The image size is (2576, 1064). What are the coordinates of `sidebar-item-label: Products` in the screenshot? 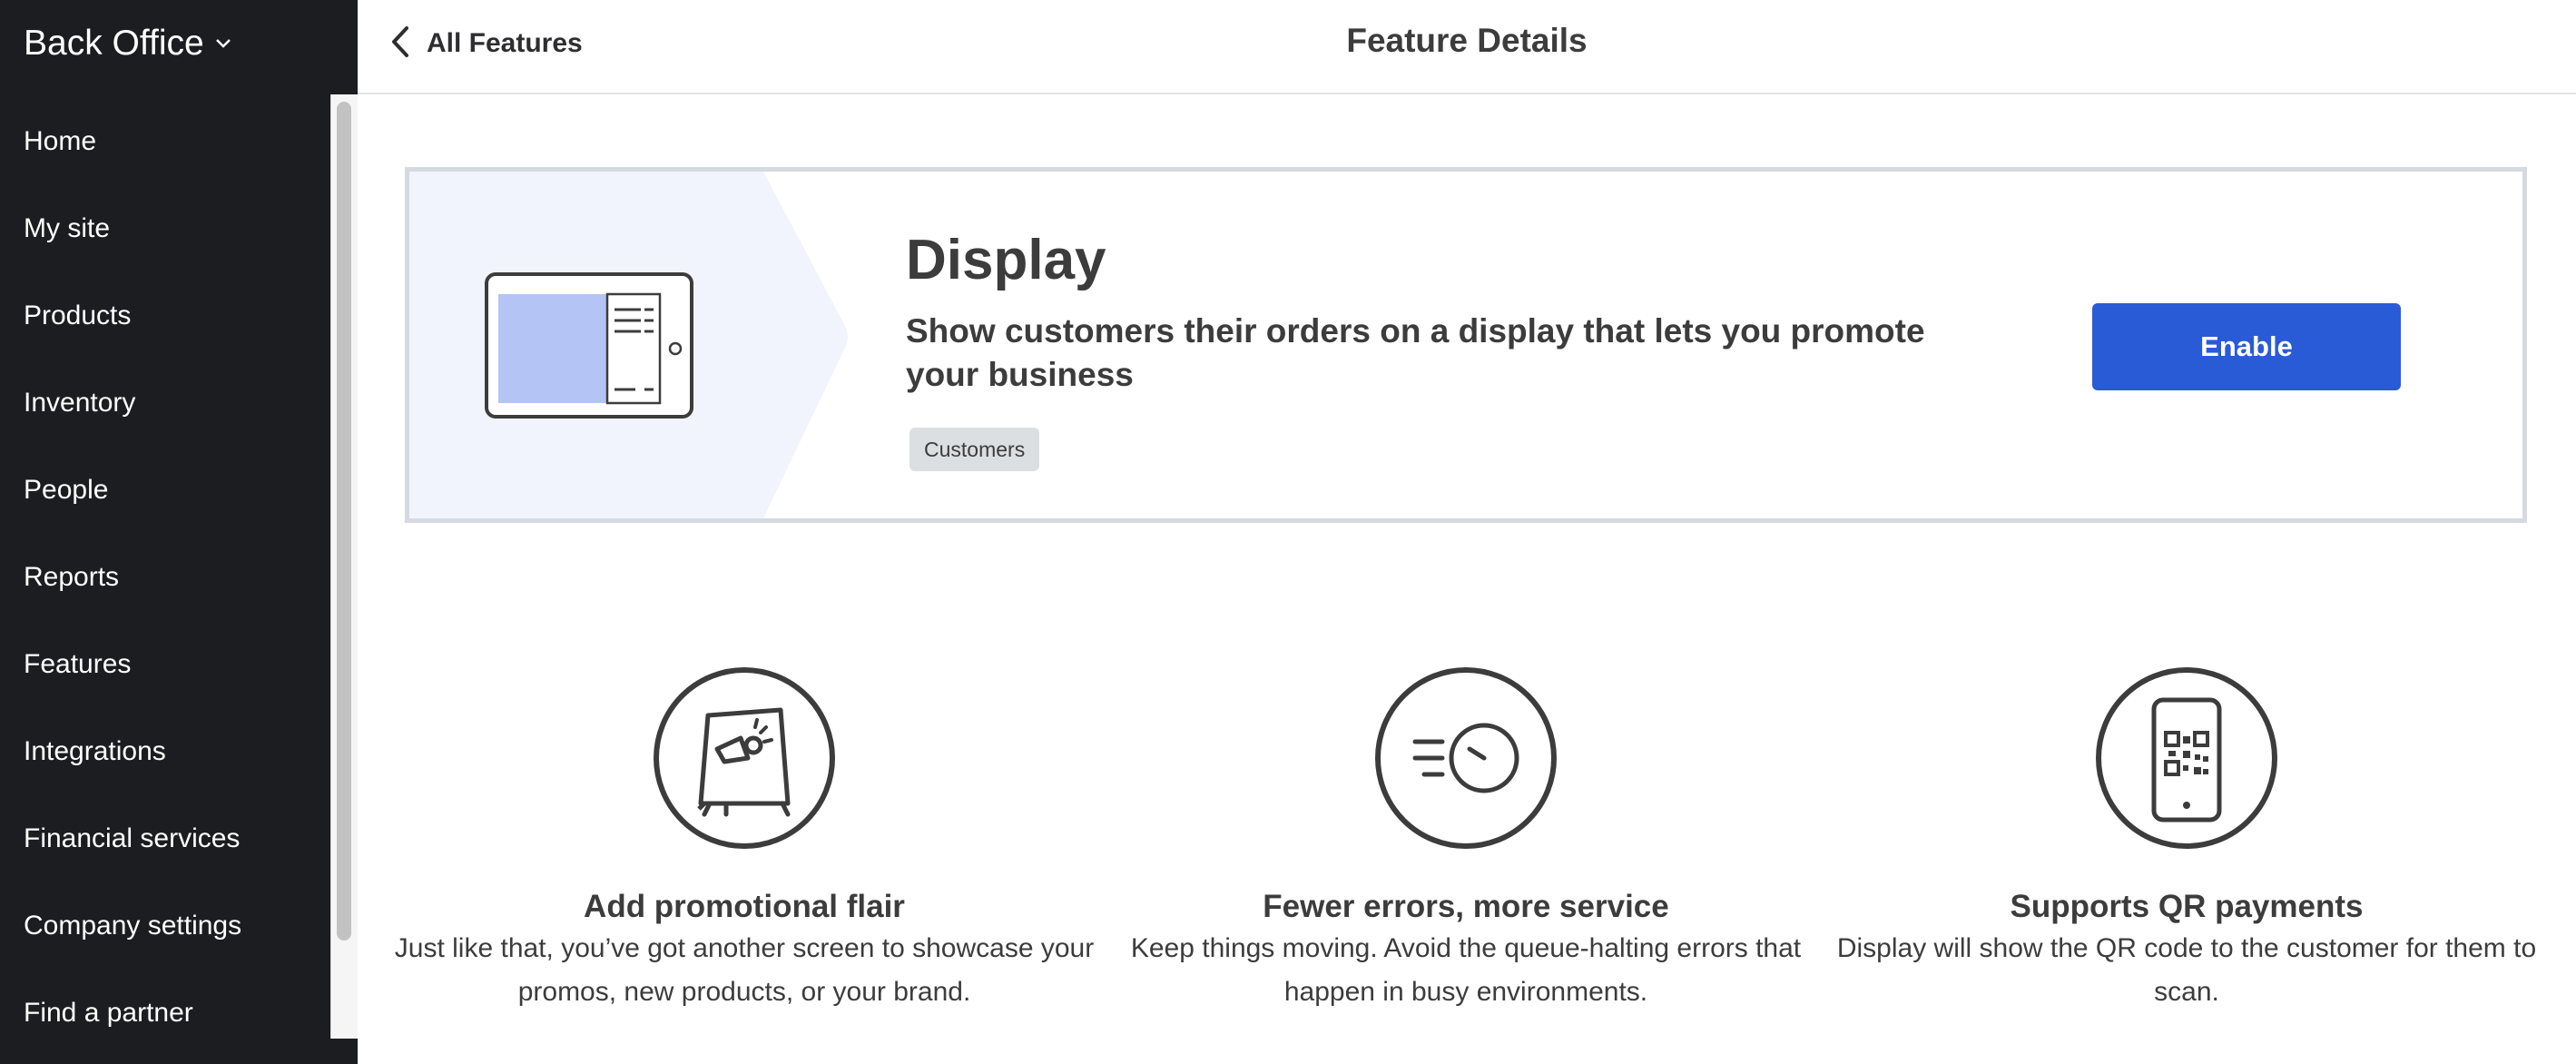 It's located at (78, 315).